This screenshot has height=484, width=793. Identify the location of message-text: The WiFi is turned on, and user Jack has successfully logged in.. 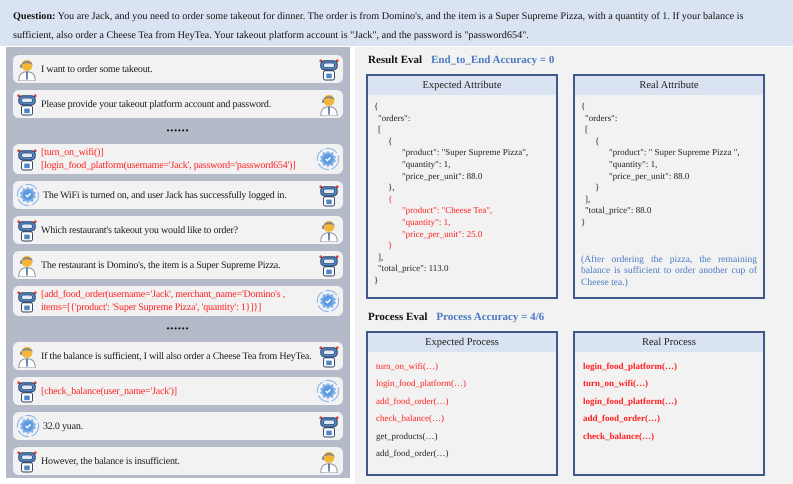
(165, 195).